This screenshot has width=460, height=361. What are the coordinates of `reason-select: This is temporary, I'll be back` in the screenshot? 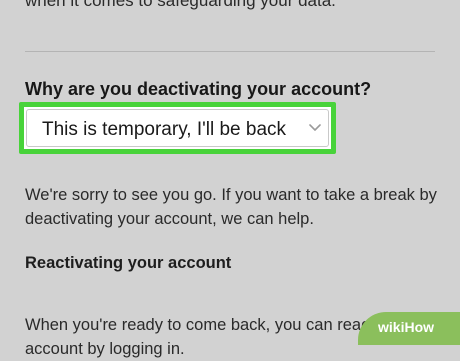 It's located at (177, 128).